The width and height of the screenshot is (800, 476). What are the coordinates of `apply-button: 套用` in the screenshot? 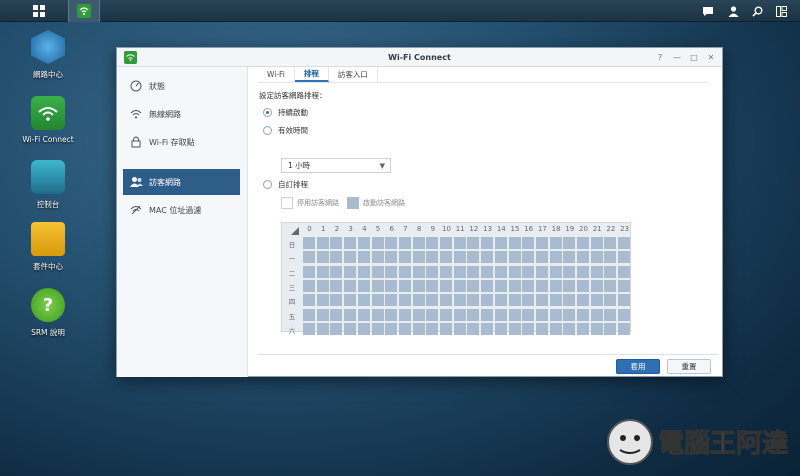 It's located at (638, 366).